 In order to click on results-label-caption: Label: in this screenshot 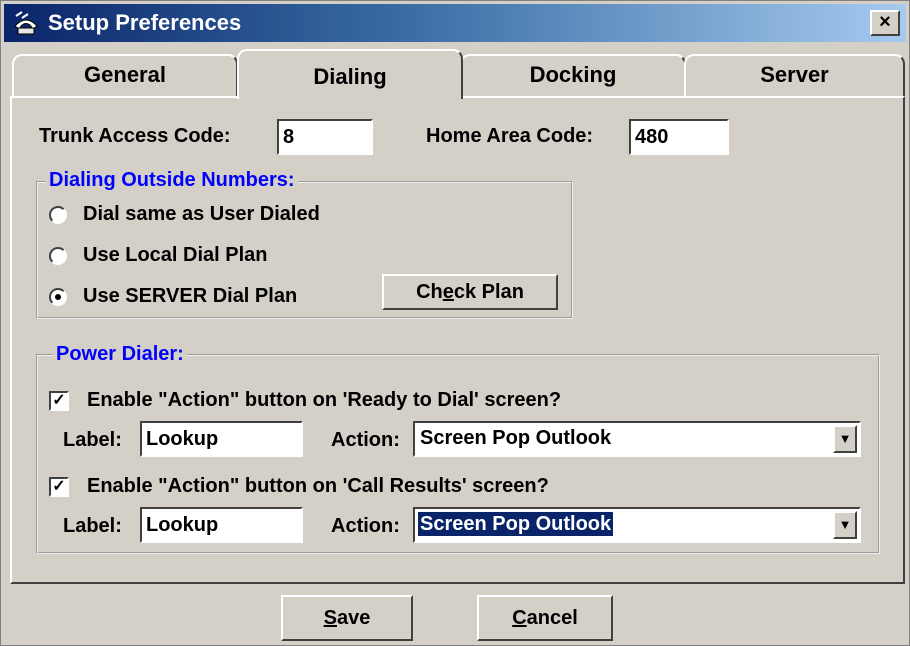, I will do `click(92, 526)`.